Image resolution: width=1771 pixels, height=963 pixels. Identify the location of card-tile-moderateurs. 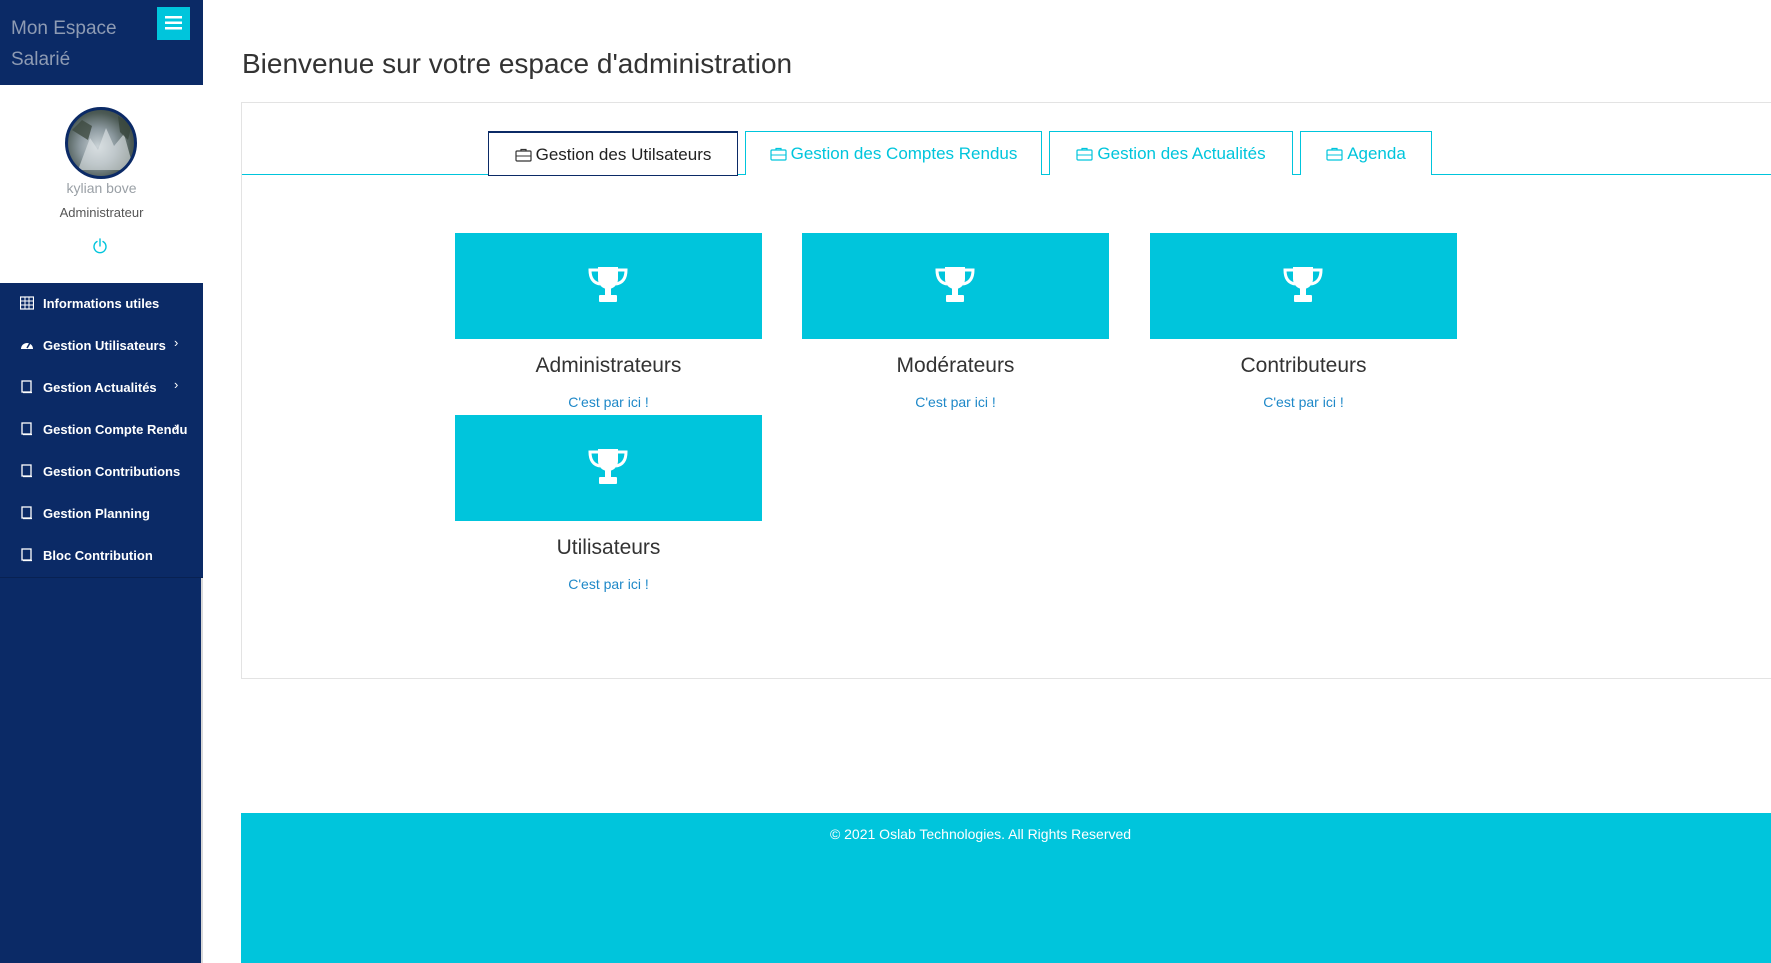
(955, 286).